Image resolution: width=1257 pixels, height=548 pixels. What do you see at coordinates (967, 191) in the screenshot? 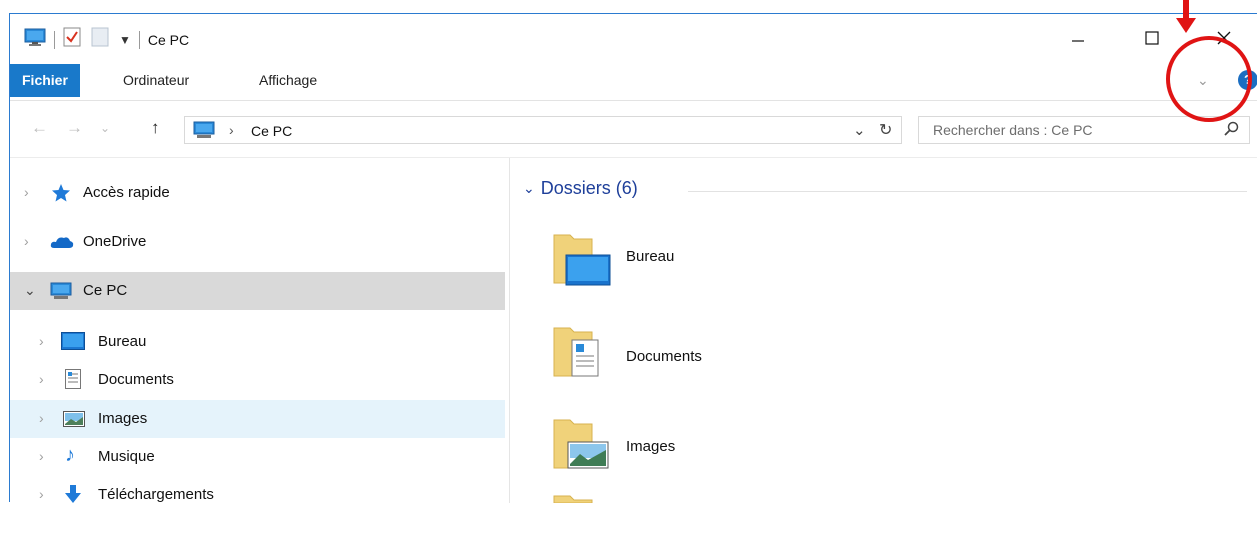
I see `group-divider` at bounding box center [967, 191].